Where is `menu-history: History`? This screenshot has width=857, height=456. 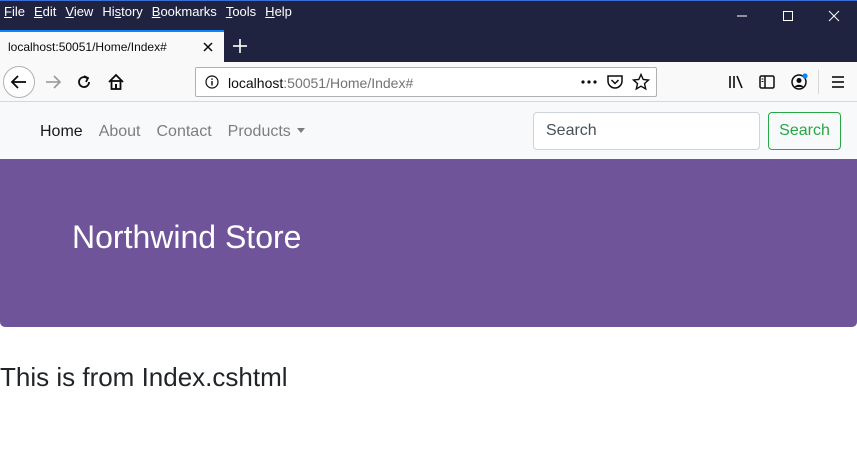 menu-history: History is located at coordinates (122, 11).